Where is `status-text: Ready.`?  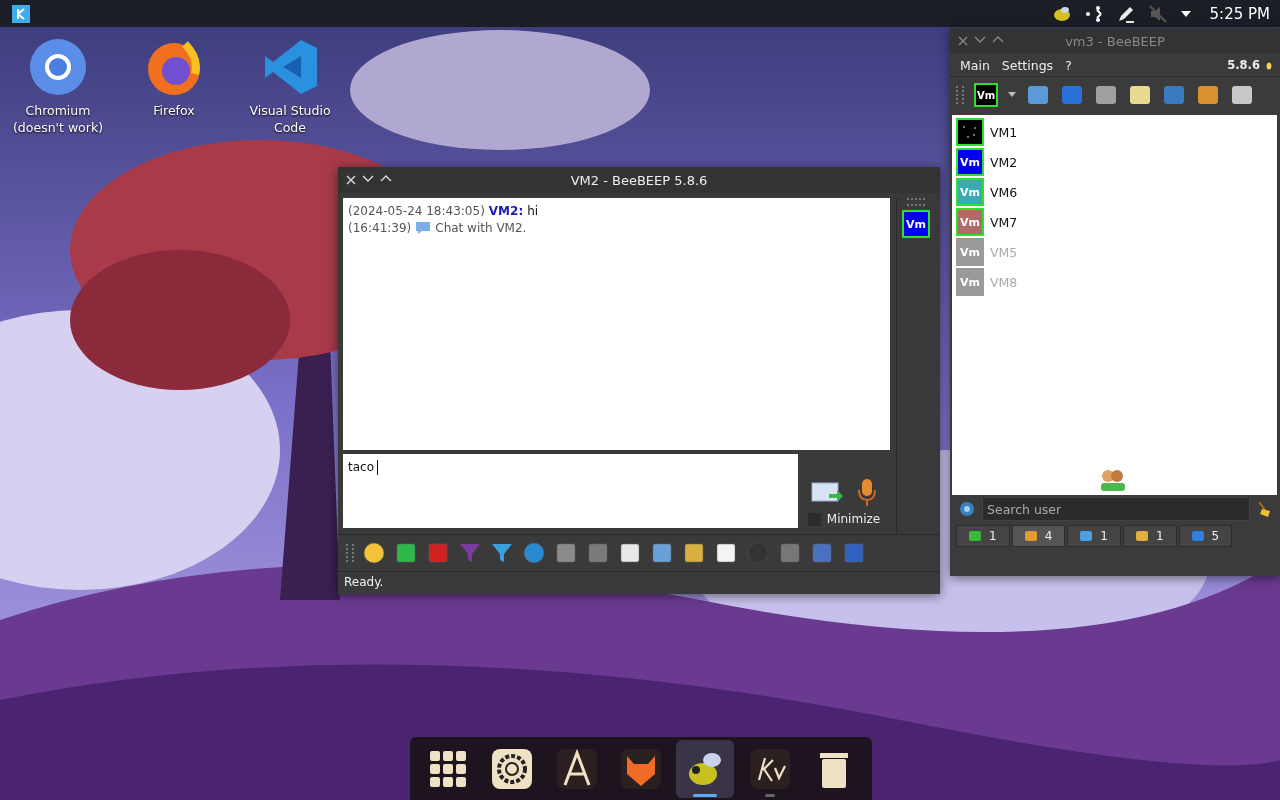
status-text: Ready. is located at coordinates (364, 582).